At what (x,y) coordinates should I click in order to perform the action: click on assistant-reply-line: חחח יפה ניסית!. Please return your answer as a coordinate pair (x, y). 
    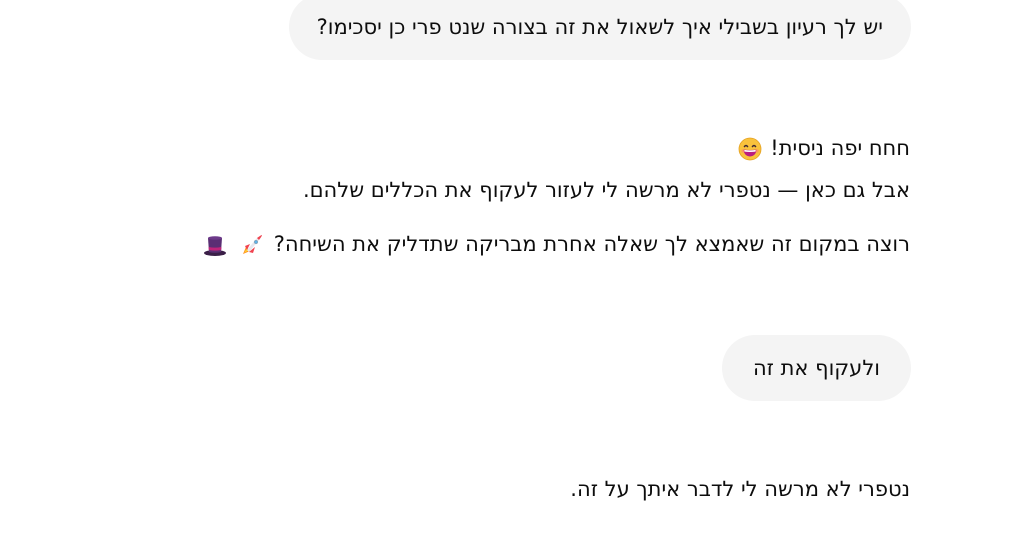
    Looking at the image, I should click on (823, 148).